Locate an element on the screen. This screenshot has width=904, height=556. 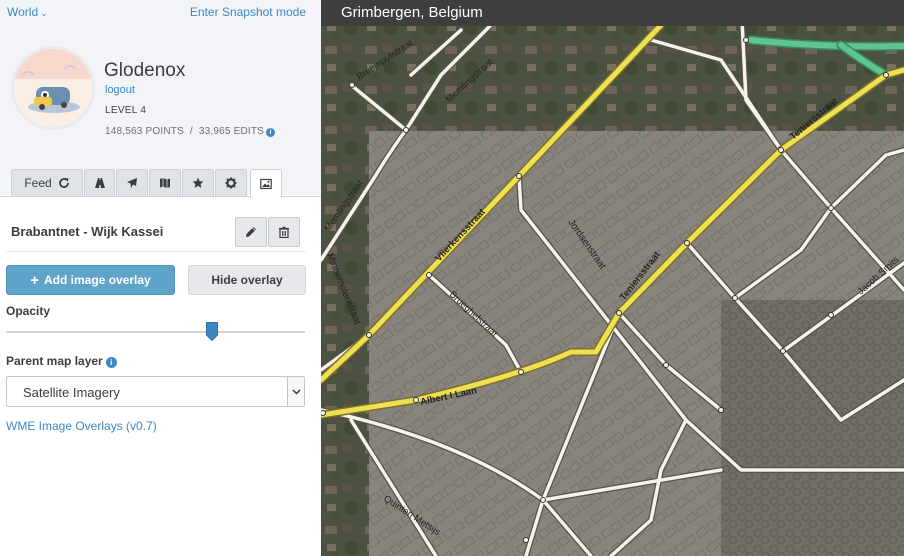
pencil-icon is located at coordinates (251, 232).